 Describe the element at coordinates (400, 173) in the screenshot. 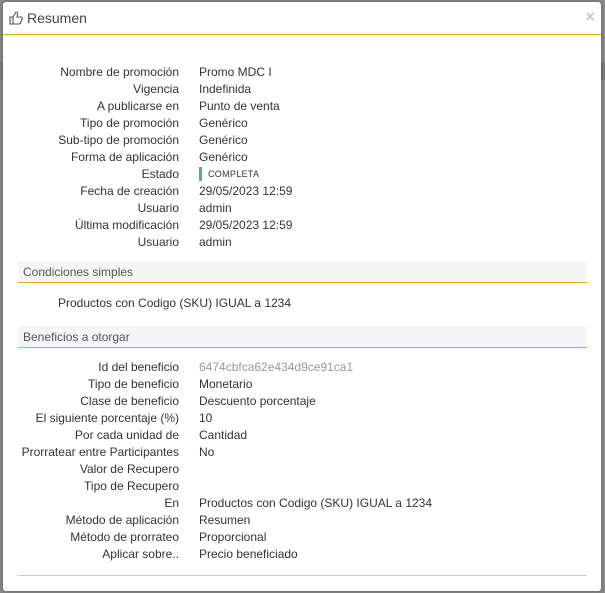

I see `status-badge: COMPLETA` at that location.